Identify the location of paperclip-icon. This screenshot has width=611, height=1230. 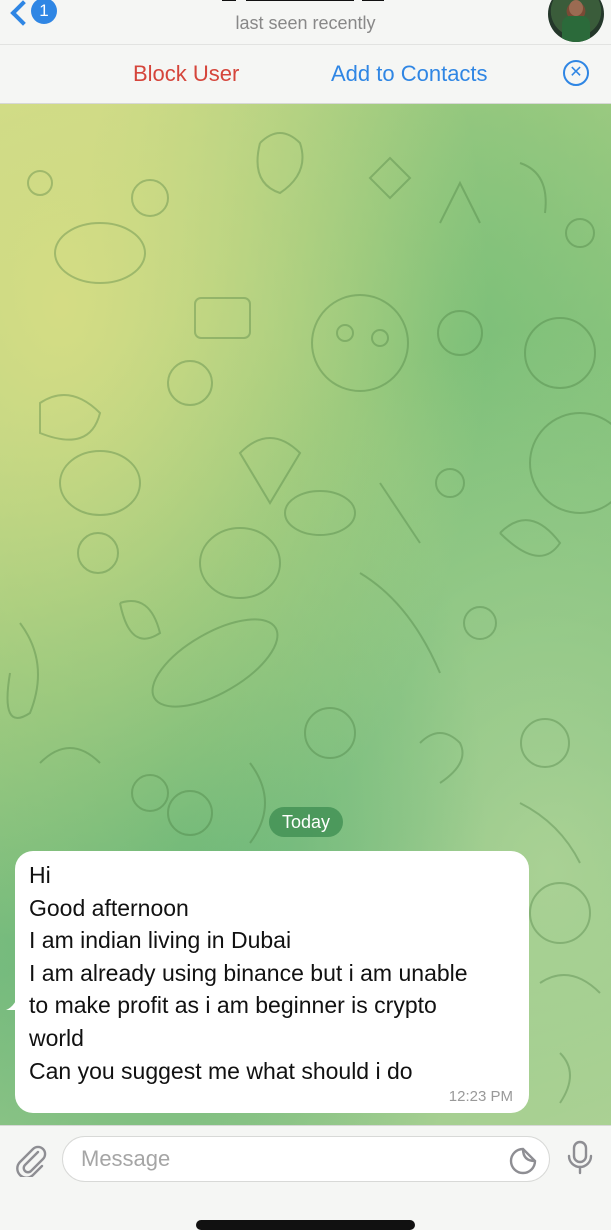
(31, 1160).